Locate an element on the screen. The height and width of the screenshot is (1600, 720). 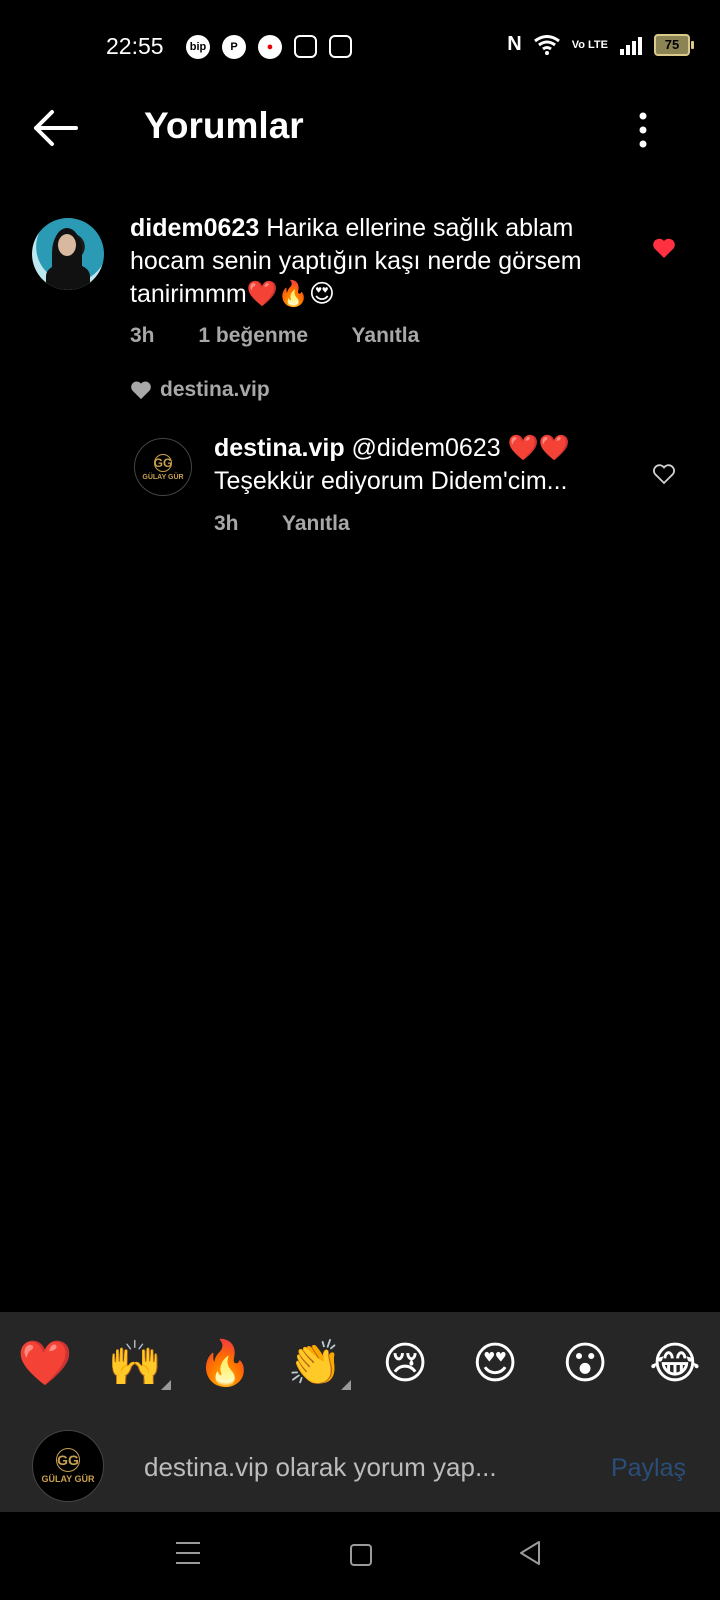
wifi-icon is located at coordinates (546, 44).